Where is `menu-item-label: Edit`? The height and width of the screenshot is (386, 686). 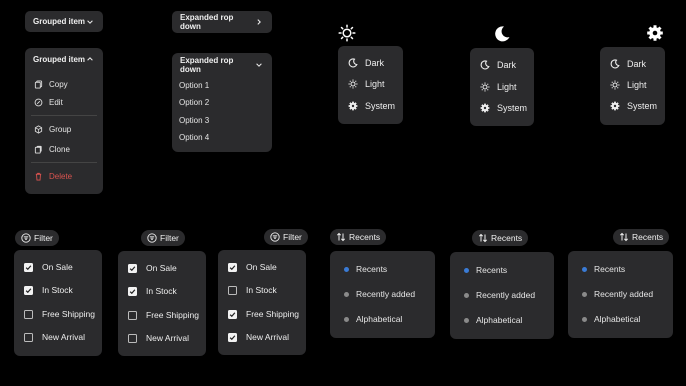 menu-item-label: Edit is located at coordinates (56, 102).